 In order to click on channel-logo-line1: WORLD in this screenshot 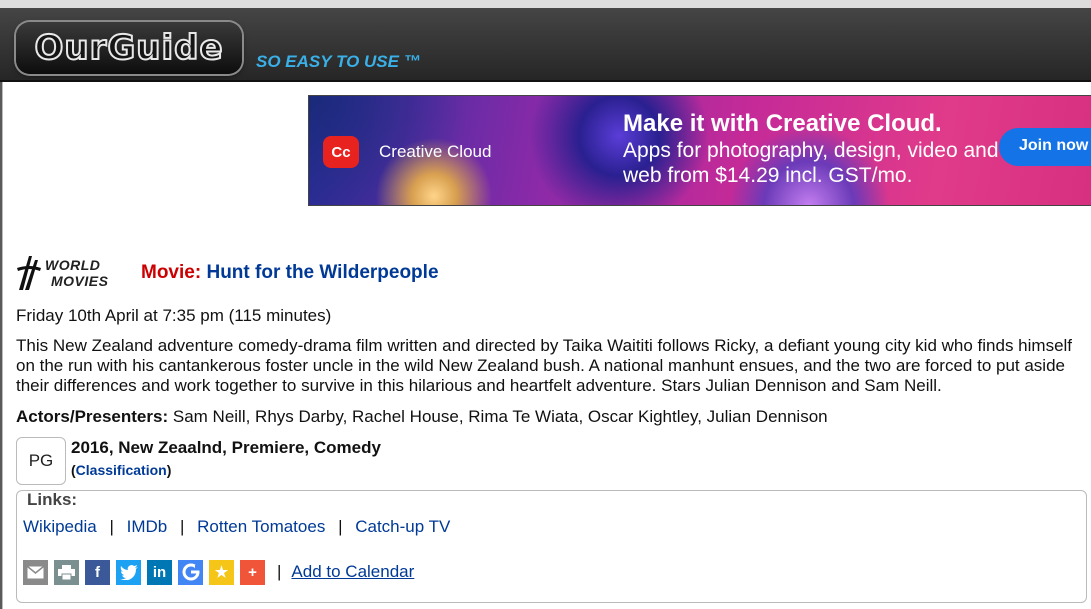, I will do `click(73, 265)`.